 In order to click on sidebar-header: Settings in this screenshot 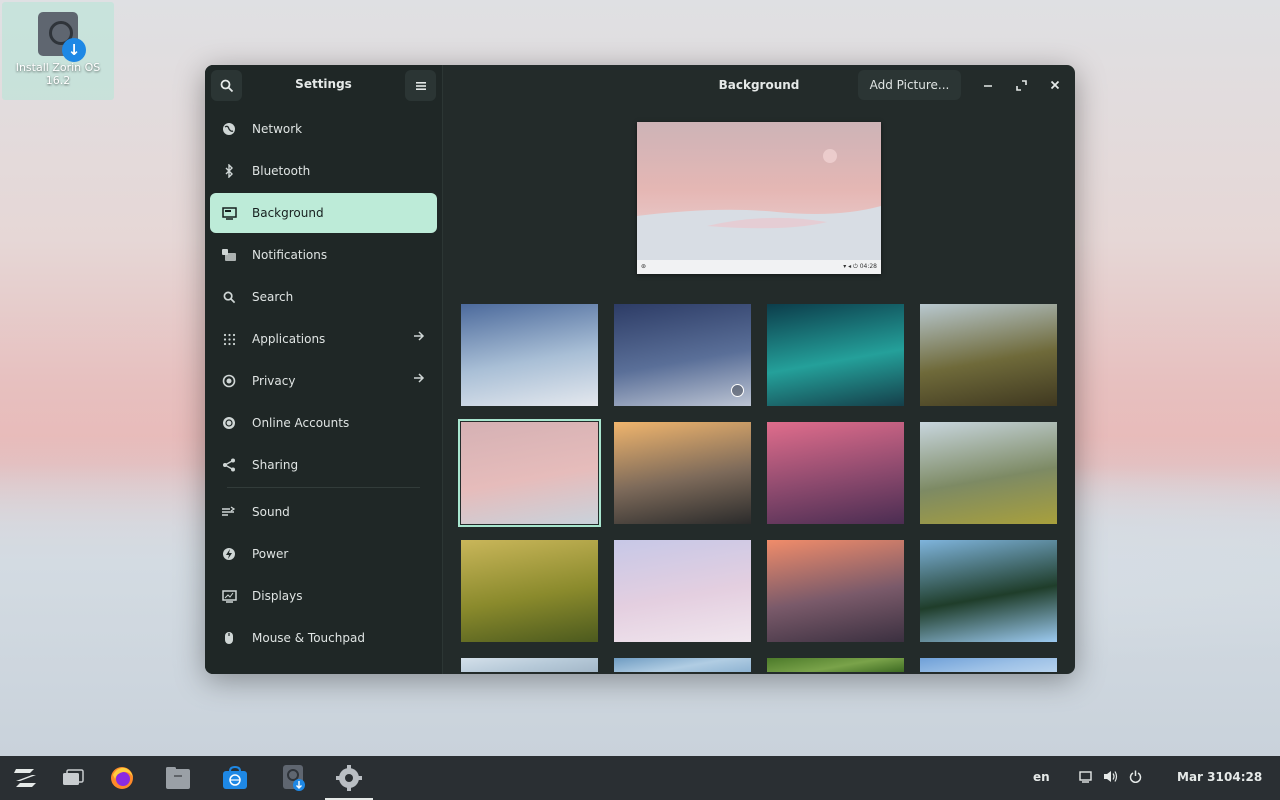, I will do `click(323, 85)`.